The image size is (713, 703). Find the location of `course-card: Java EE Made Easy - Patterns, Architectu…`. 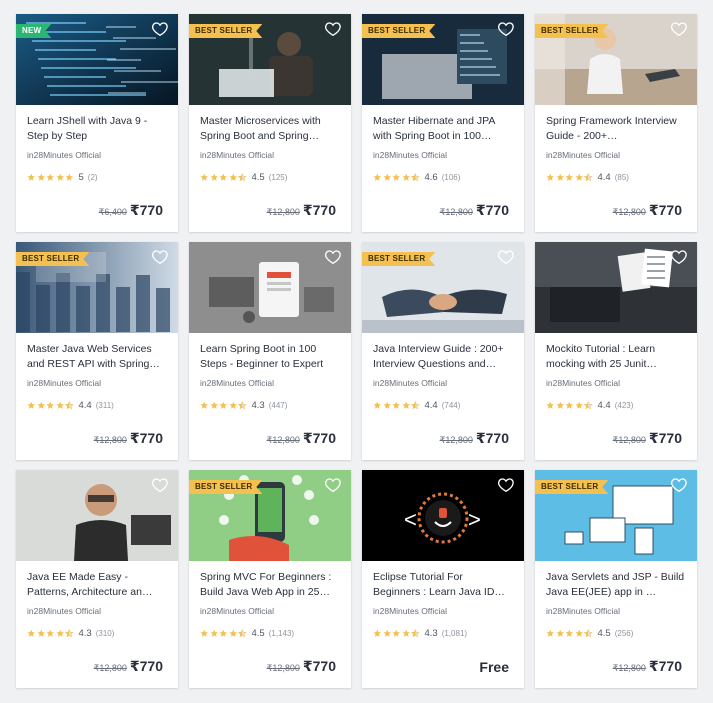

course-card: Java EE Made Easy - Patterns, Architectu… is located at coordinates (97, 579).